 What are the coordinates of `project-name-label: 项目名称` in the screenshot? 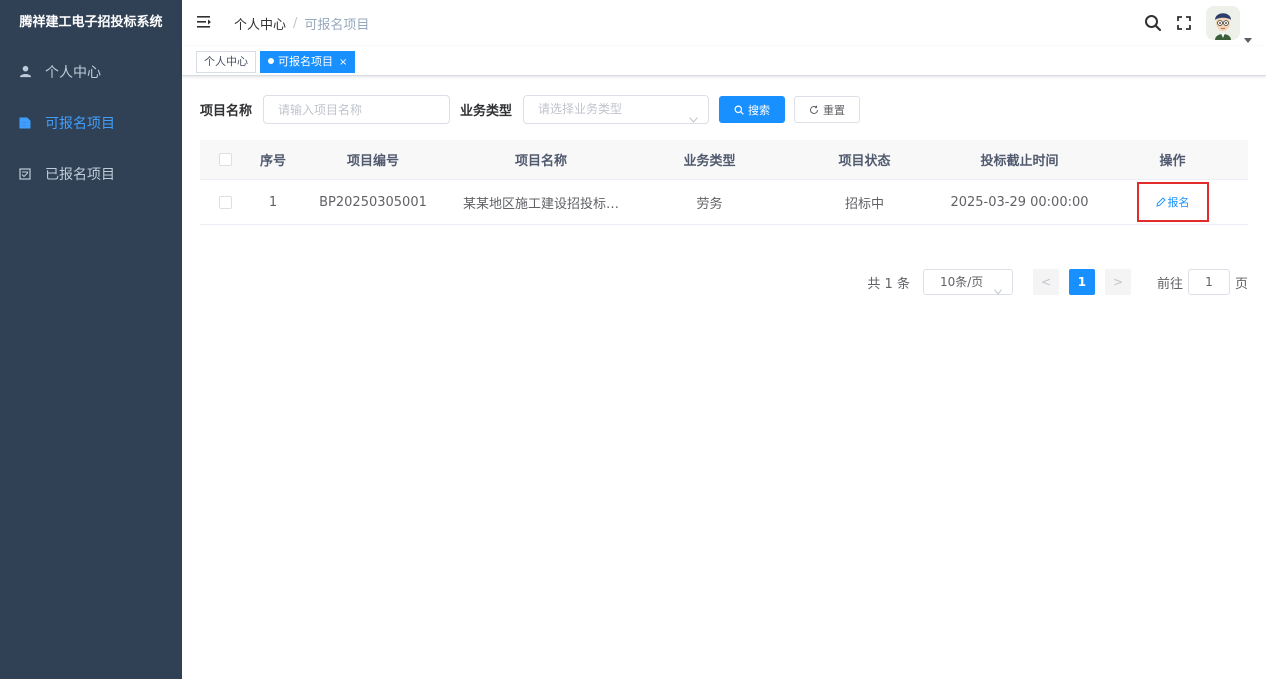 It's located at (226, 111).